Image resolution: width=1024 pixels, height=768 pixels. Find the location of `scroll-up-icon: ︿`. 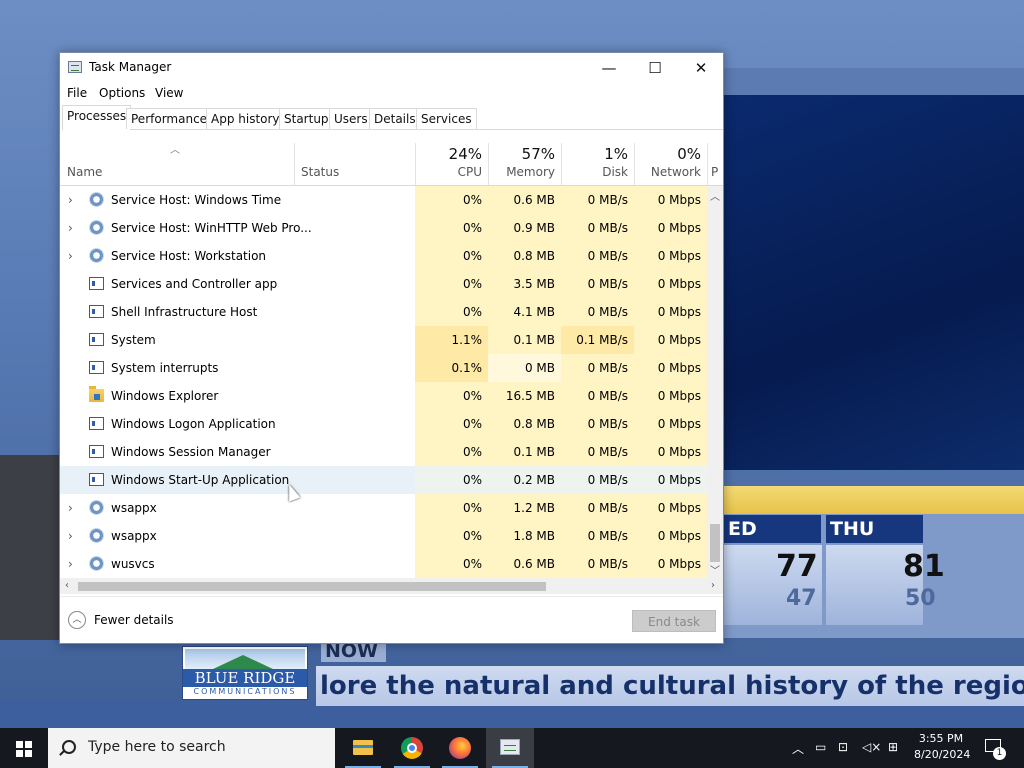

scroll-up-icon: ︿ is located at coordinates (715, 195).